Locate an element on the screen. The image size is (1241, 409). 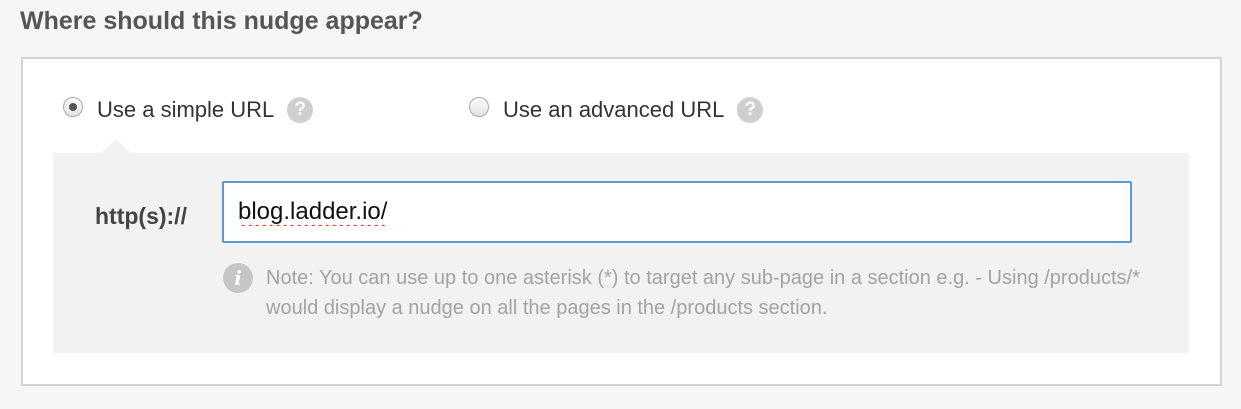
advanced-url-help-icon: ? is located at coordinates (750, 110).